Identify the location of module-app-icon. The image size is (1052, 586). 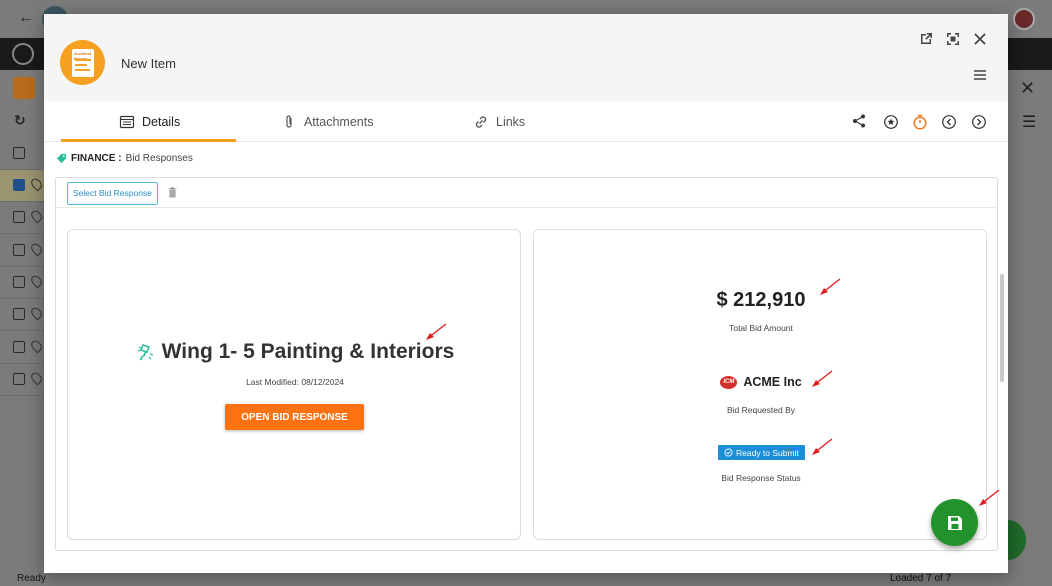
(24, 88).